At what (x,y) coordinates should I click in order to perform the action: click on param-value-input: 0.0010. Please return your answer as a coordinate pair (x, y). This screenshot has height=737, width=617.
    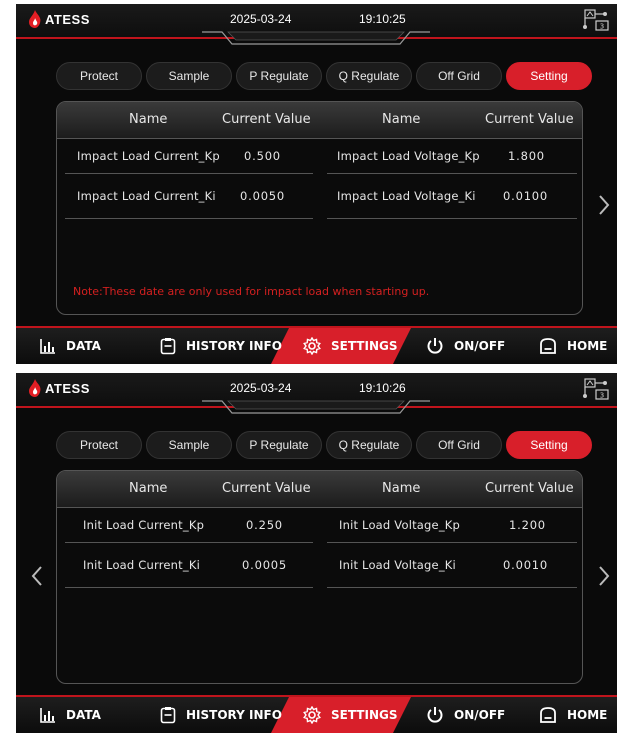
    Looking at the image, I should click on (525, 565).